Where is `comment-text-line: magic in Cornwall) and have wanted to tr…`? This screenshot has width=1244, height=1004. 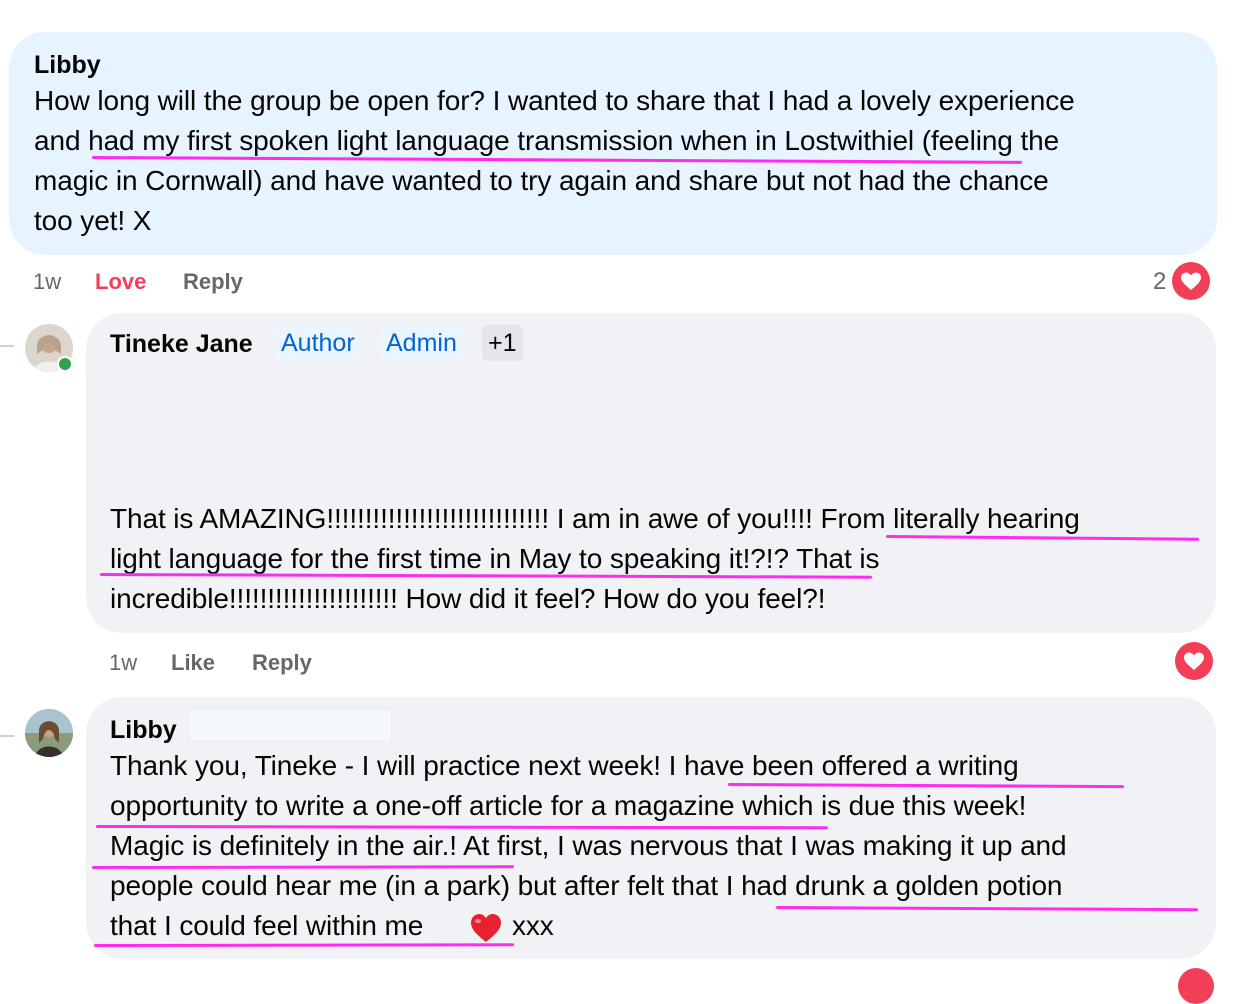 comment-text-line: magic in Cornwall) and have wanted to tr… is located at coordinates (541, 180).